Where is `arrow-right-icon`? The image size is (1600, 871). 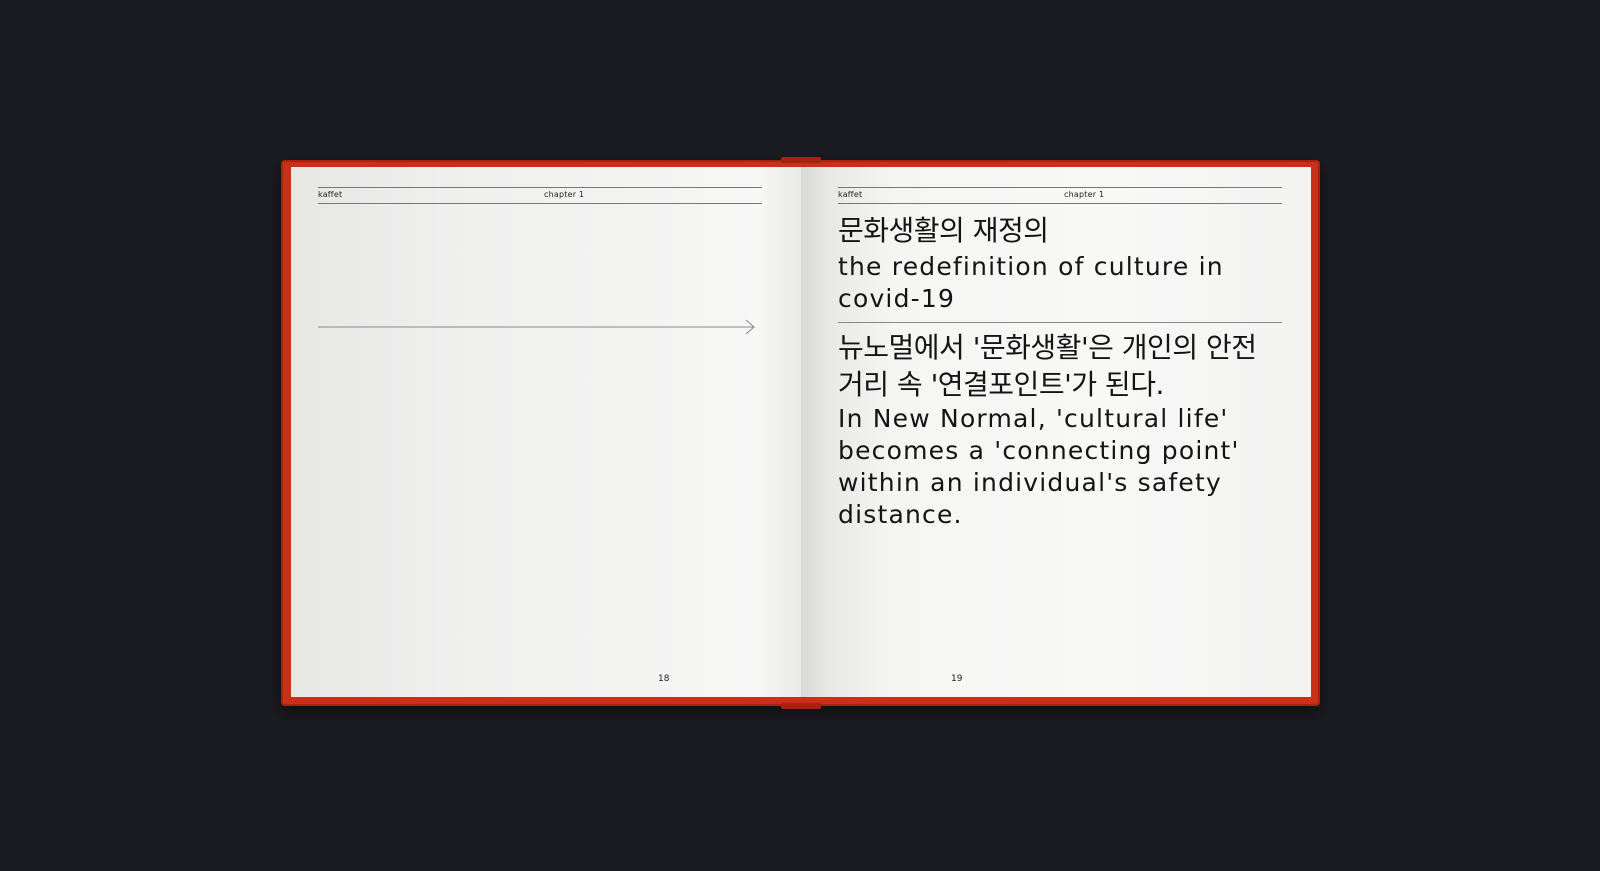 arrow-right-icon is located at coordinates (536, 327).